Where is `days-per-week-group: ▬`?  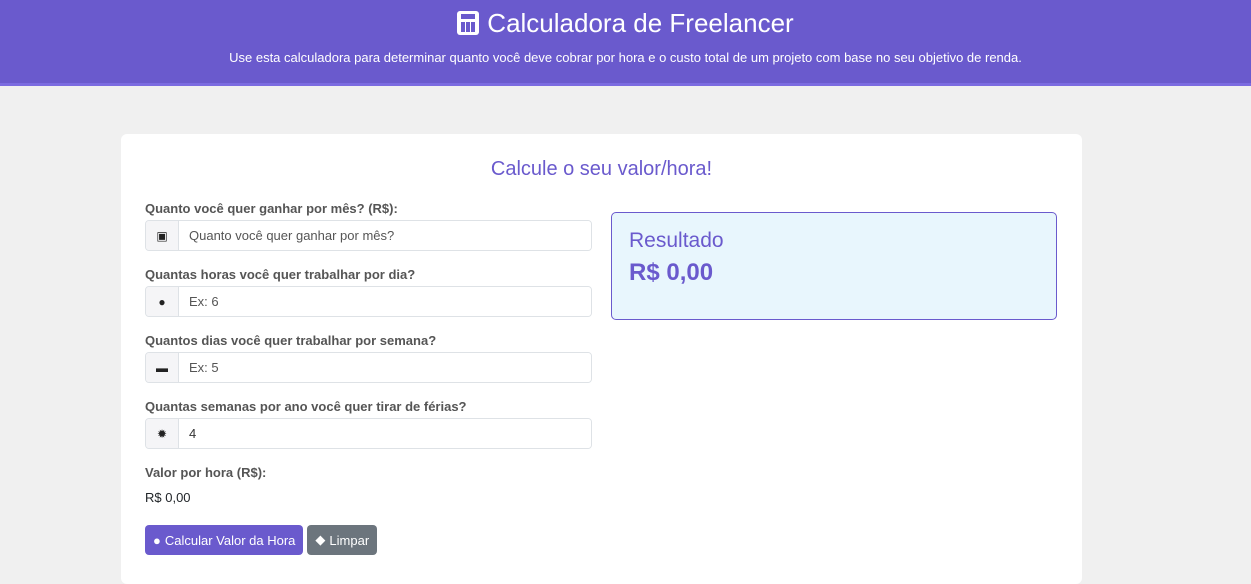
days-per-week-group: ▬ is located at coordinates (368, 367).